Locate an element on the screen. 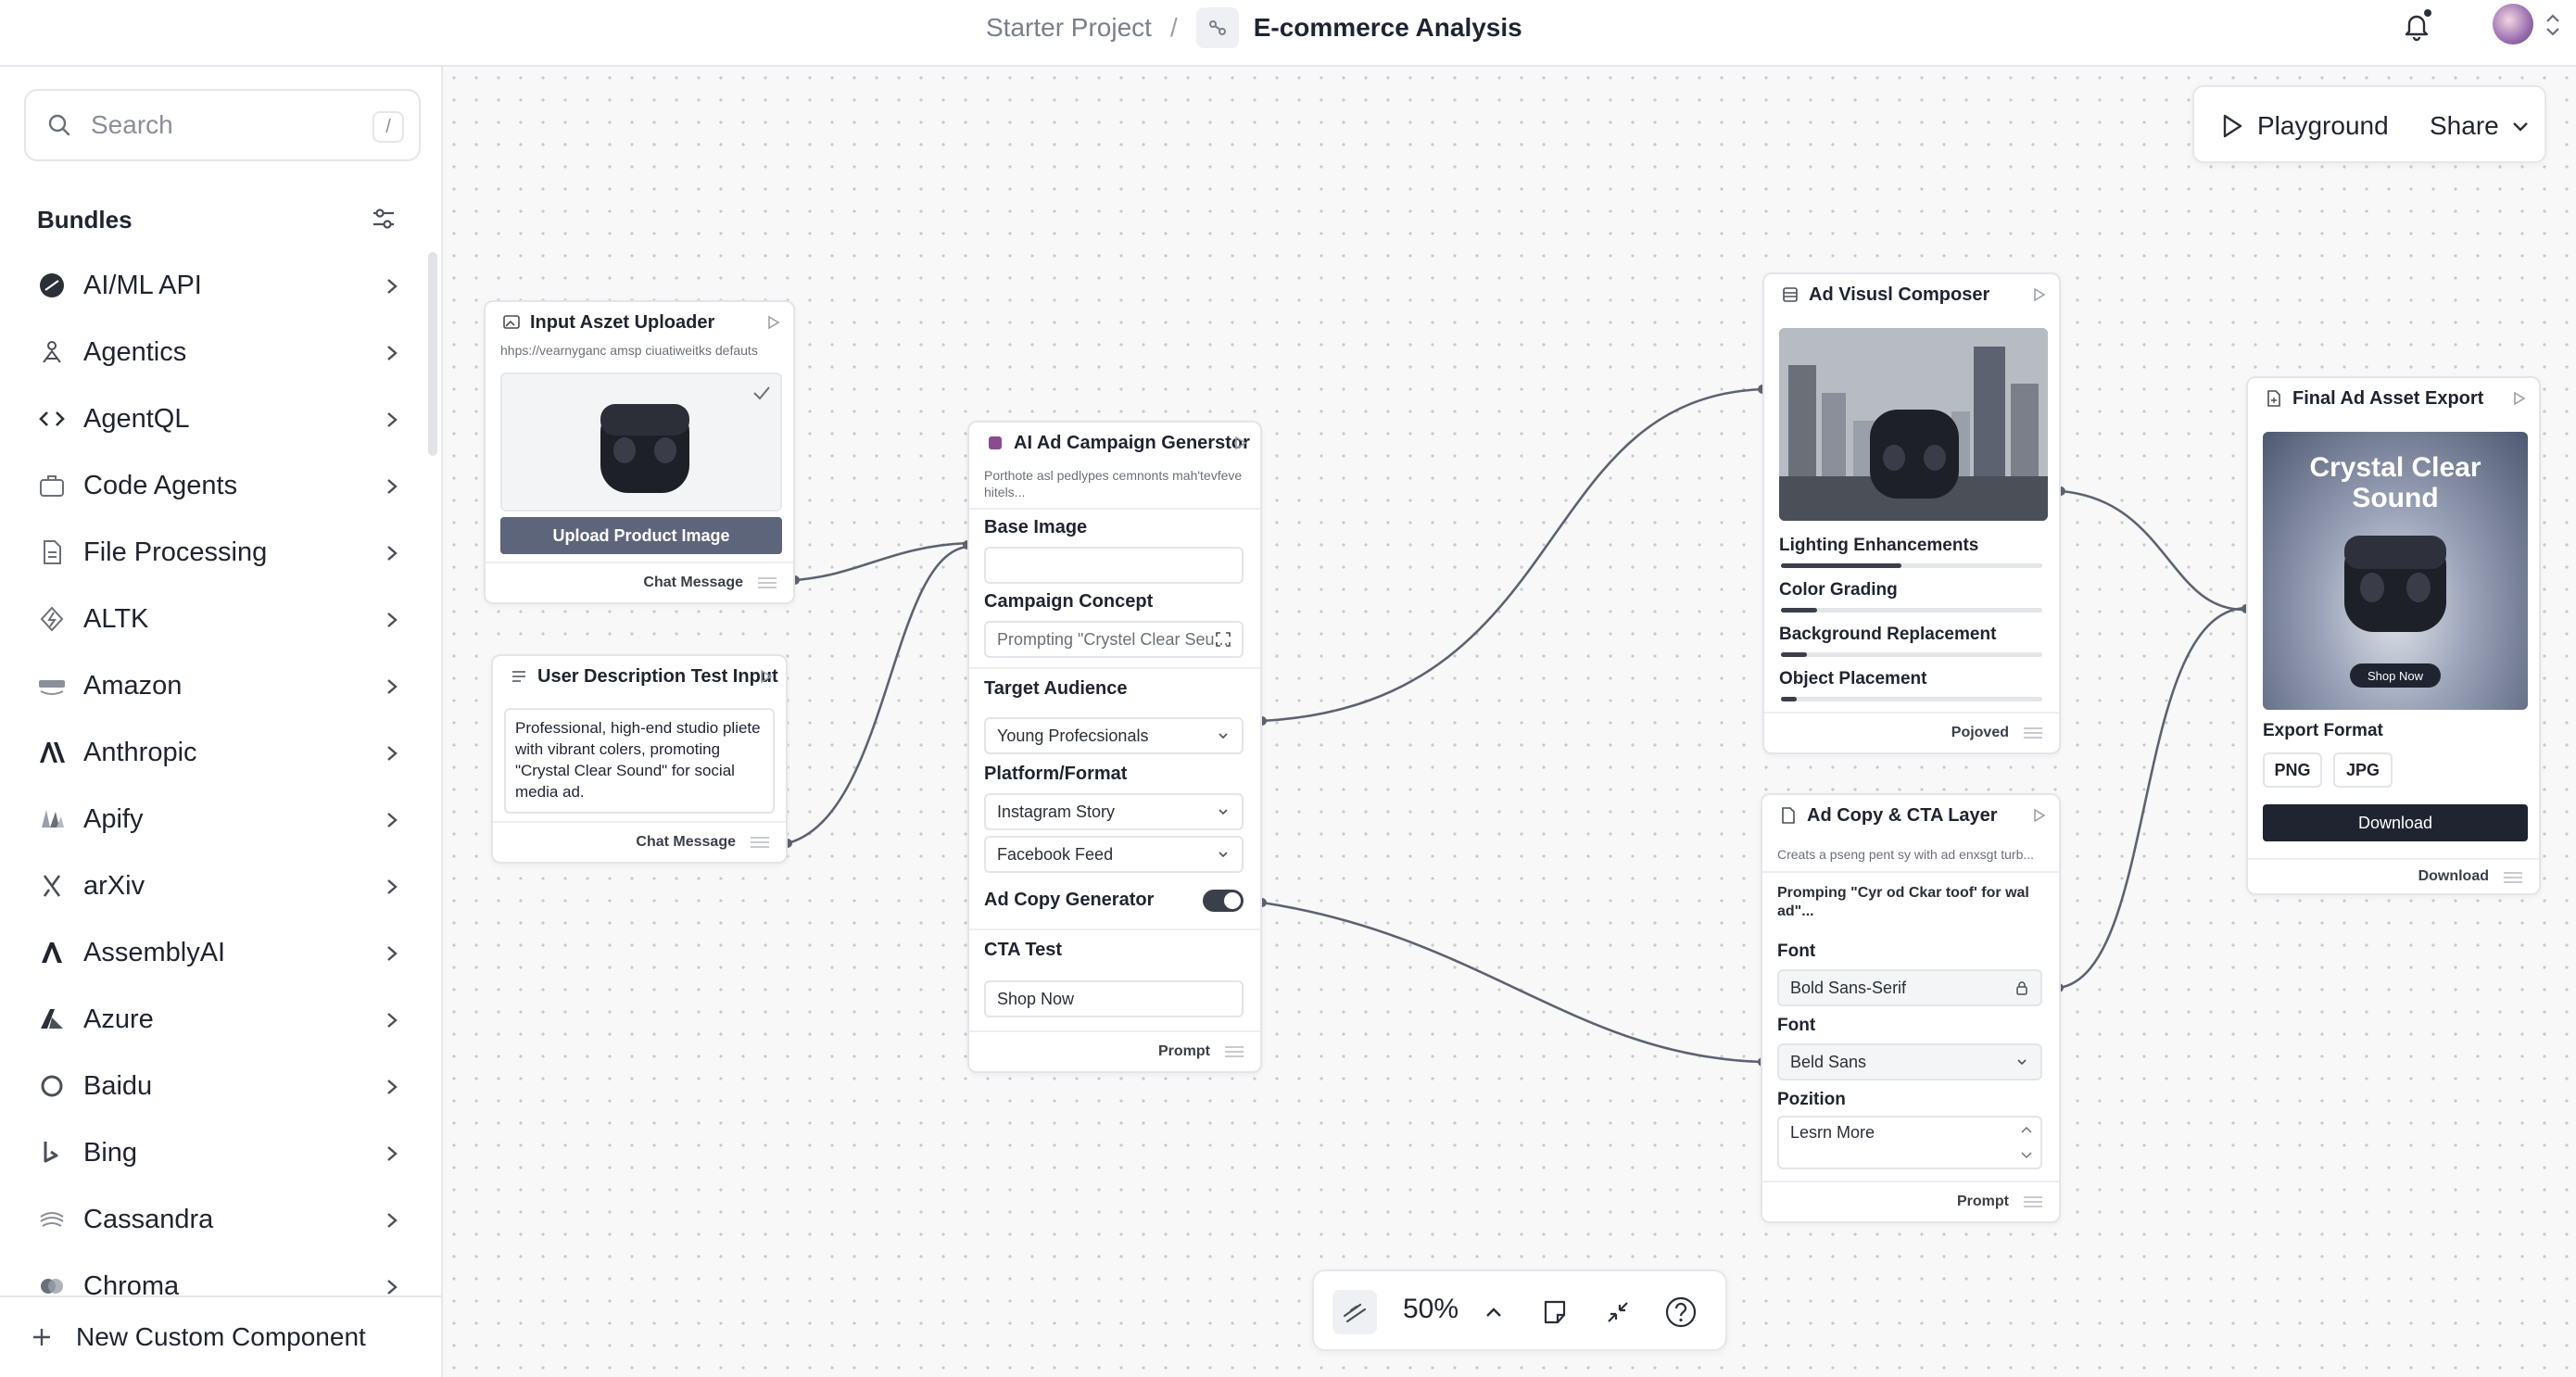  sidebar-item-anthropic: Anthropic is located at coordinates (218, 753).